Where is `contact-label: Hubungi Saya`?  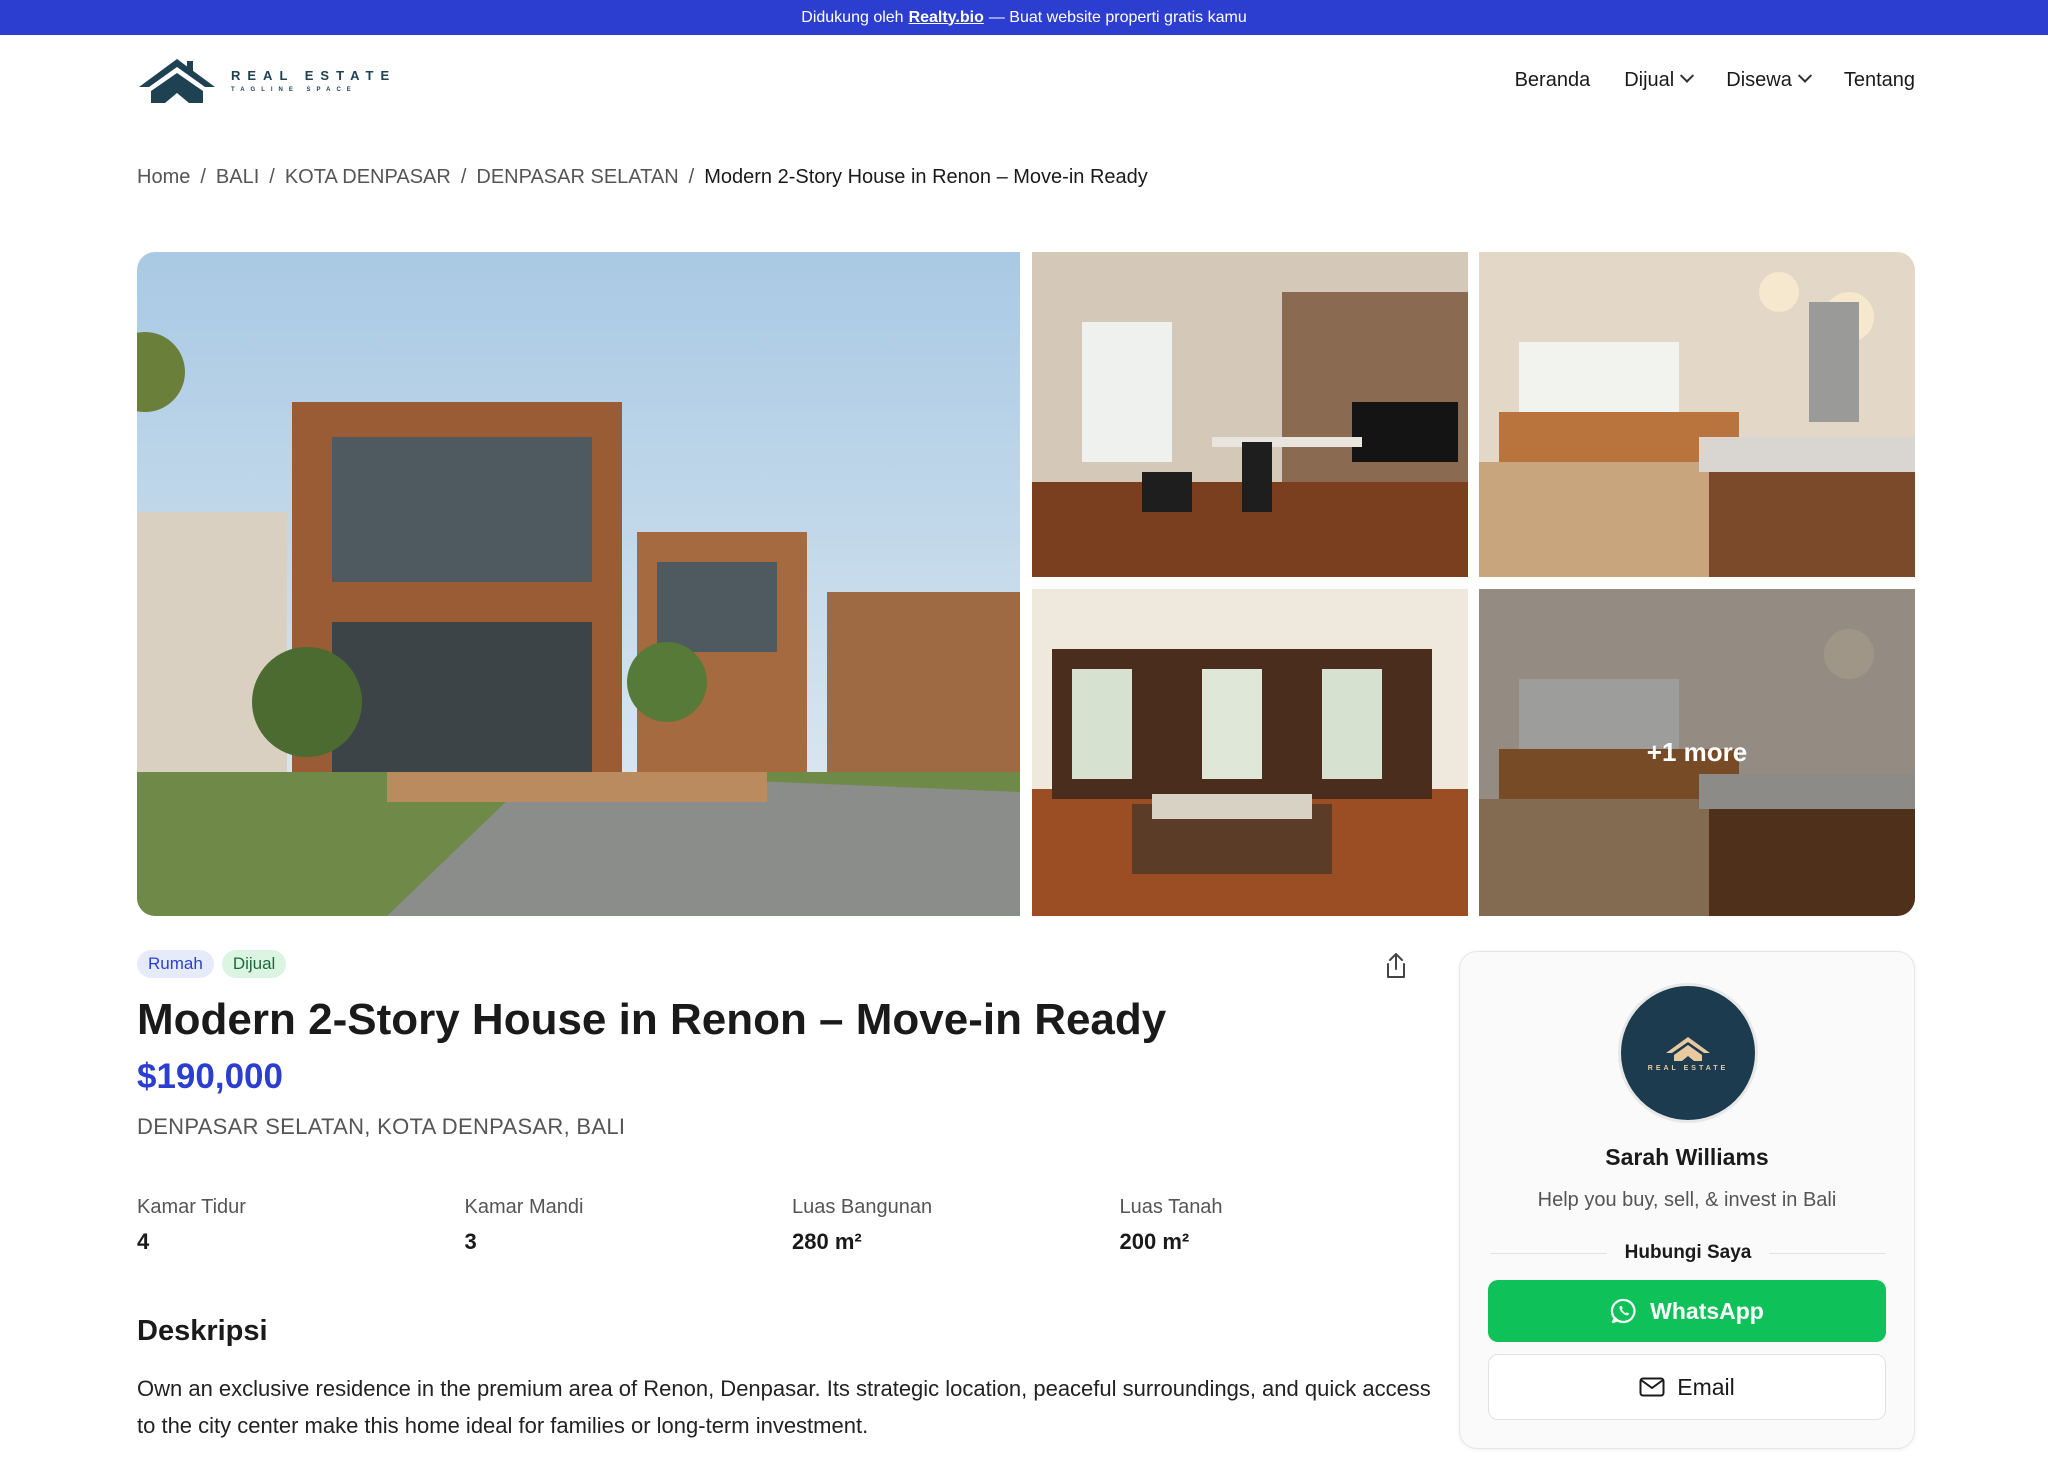
contact-label: Hubungi Saya is located at coordinates (1688, 1252).